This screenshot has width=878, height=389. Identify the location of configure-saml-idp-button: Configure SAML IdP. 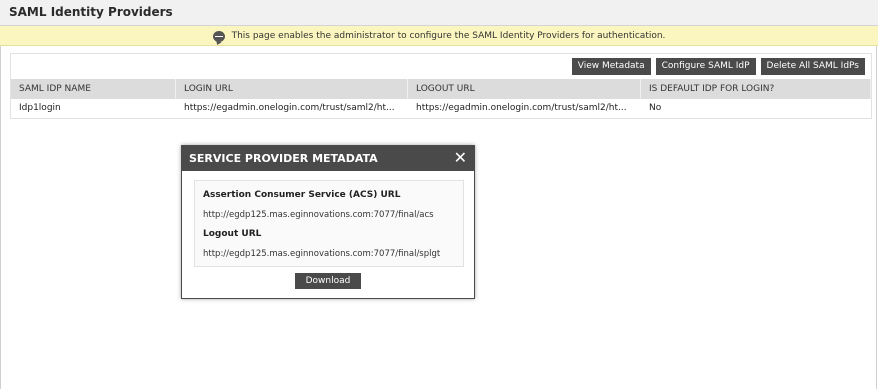
(705, 66).